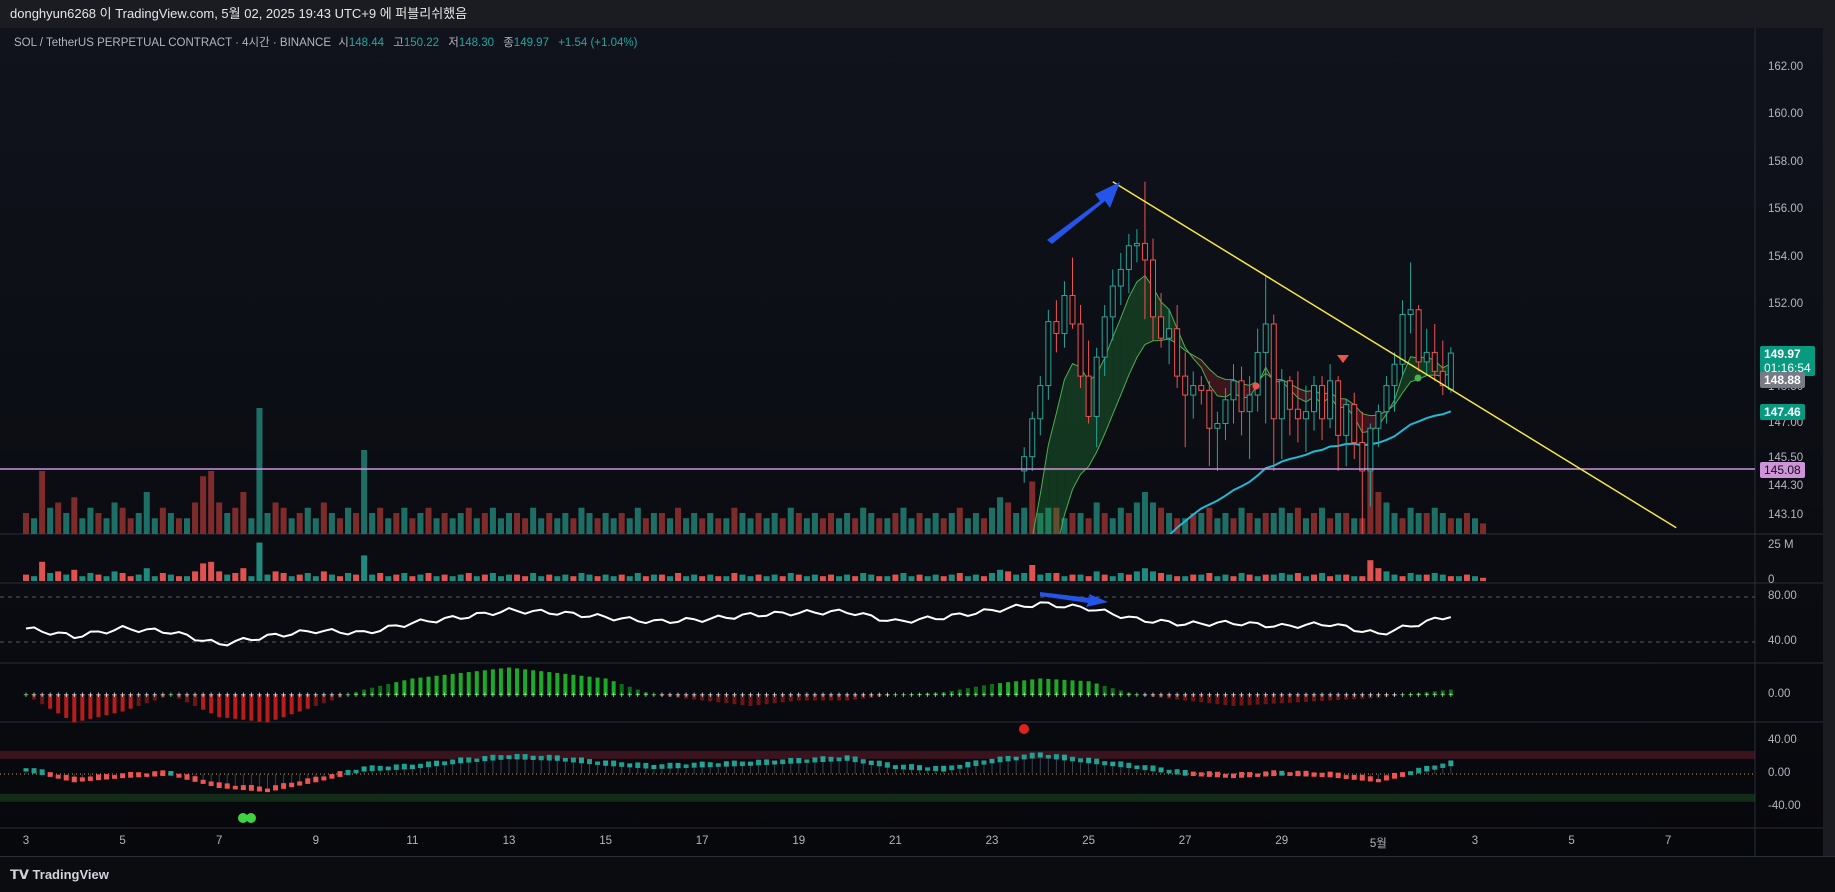  Describe the element at coordinates (509, 841) in the screenshot. I see `time-axis-label: 13` at that location.